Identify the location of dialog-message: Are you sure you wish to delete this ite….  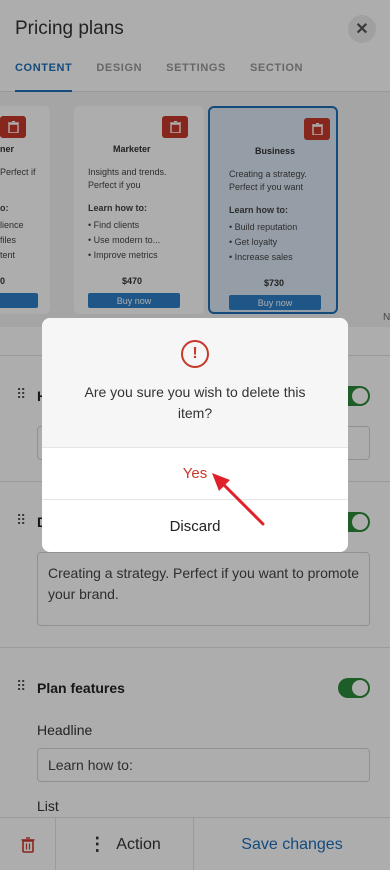
(195, 402).